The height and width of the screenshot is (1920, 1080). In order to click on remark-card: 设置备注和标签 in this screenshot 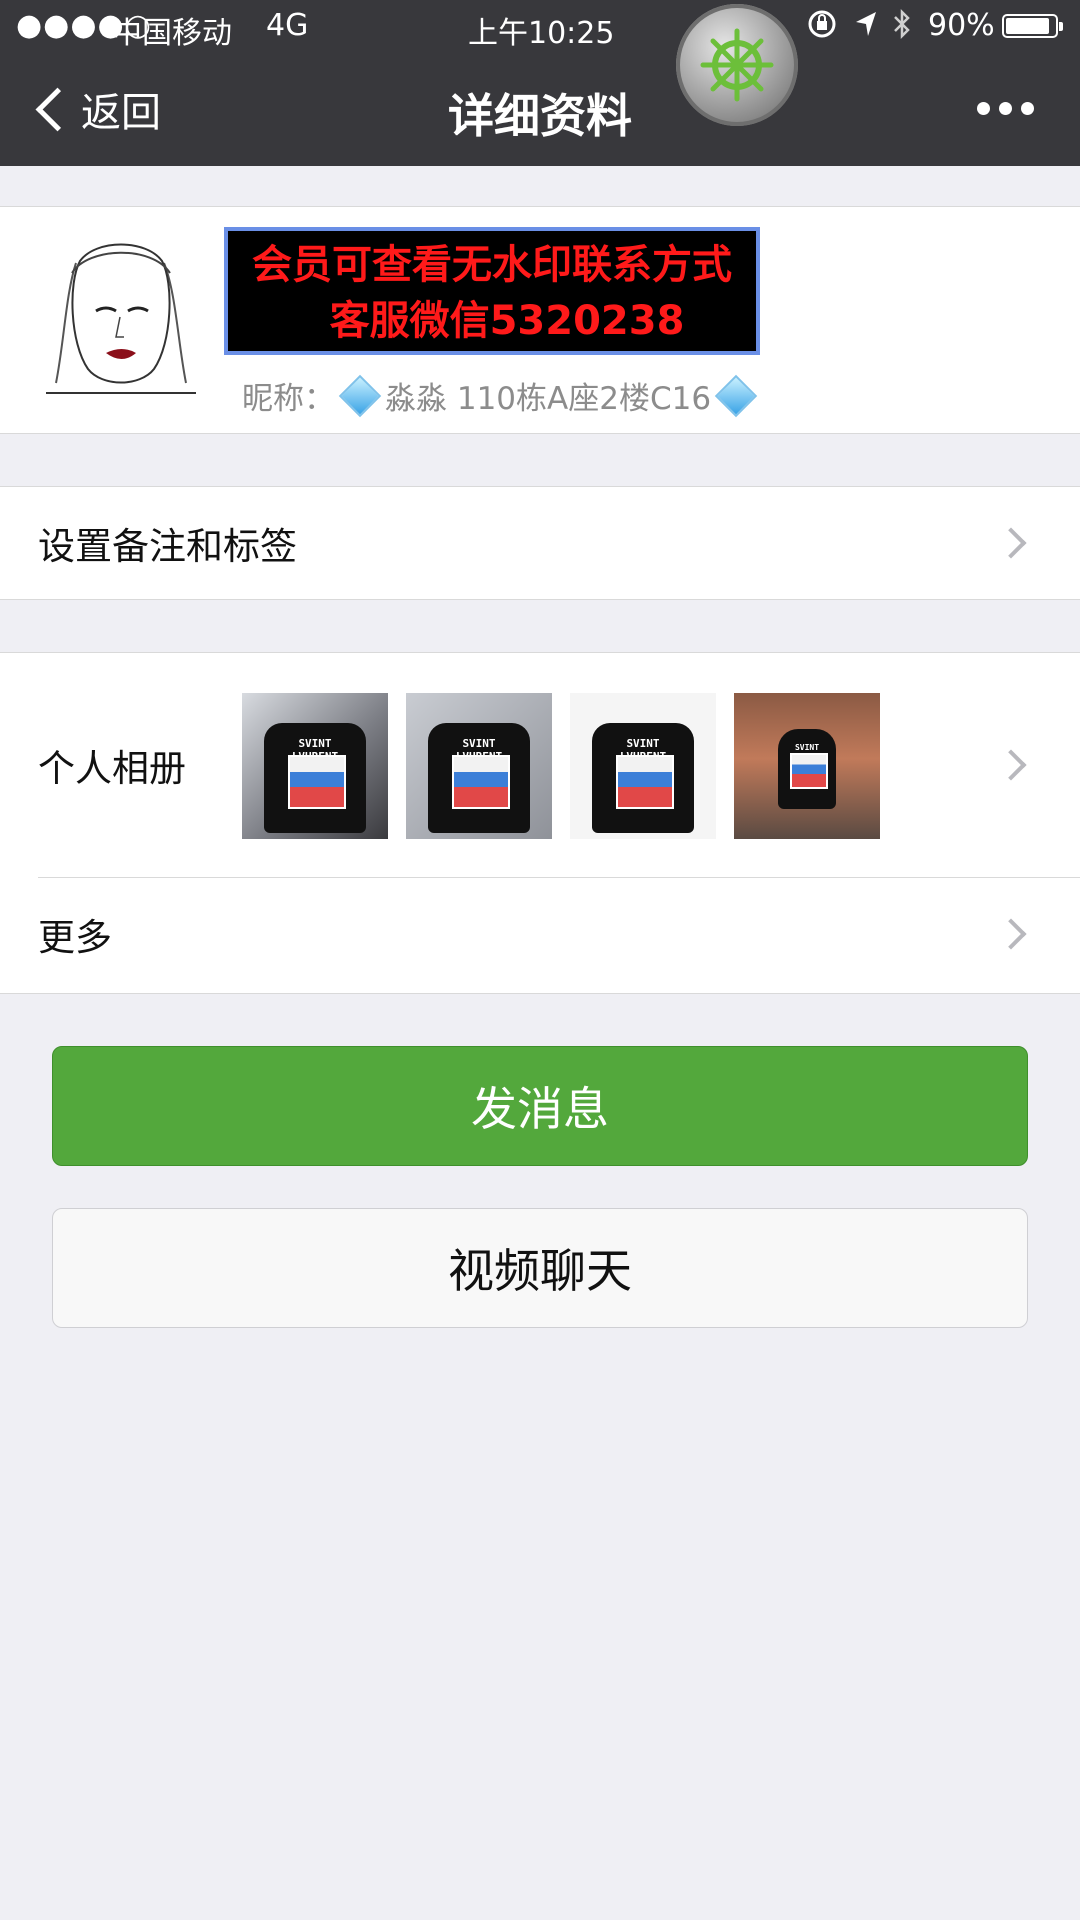, I will do `click(540, 543)`.